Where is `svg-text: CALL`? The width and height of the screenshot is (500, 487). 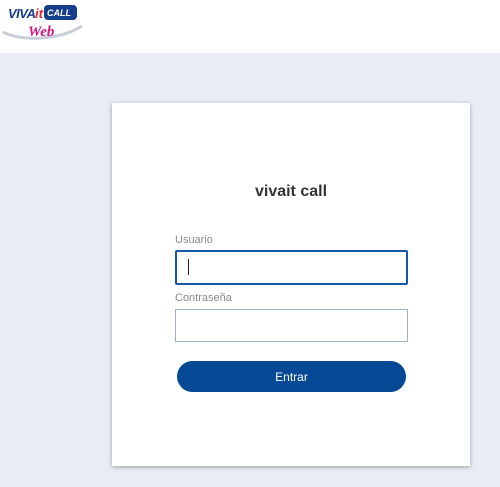
svg-text: CALL is located at coordinates (59, 13).